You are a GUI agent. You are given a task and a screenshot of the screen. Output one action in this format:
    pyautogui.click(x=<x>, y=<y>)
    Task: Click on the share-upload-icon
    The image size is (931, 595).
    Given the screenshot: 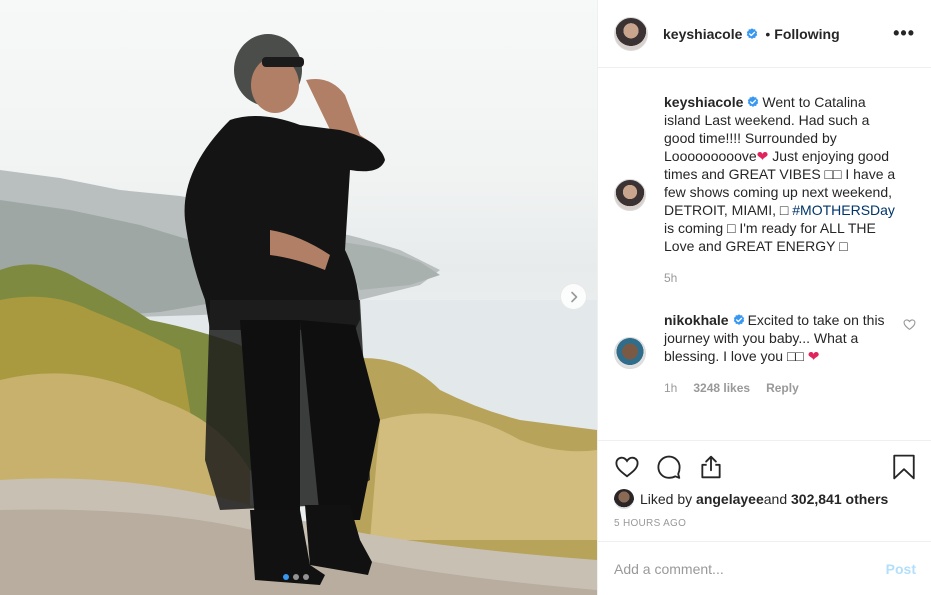 What is the action you would take?
    pyautogui.click(x=711, y=467)
    